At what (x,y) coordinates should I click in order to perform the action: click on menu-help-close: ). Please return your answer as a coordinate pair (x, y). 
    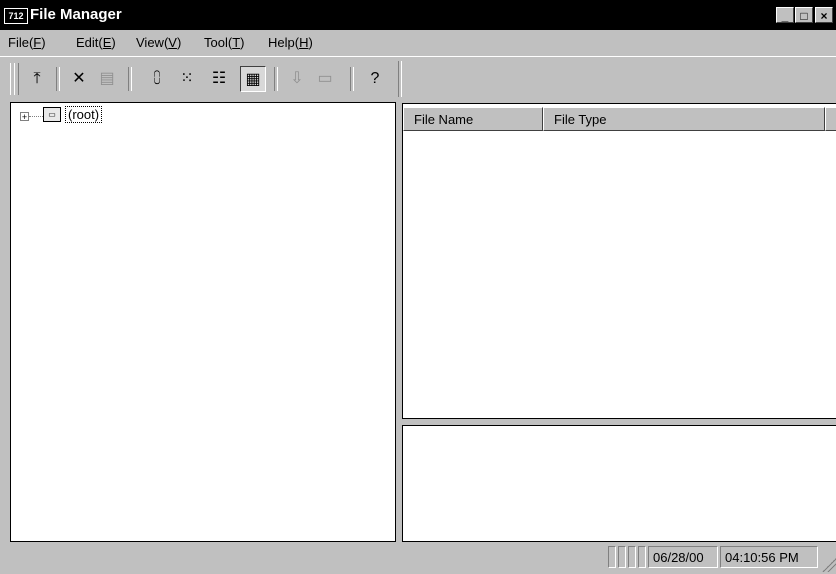
    Looking at the image, I should click on (310, 42).